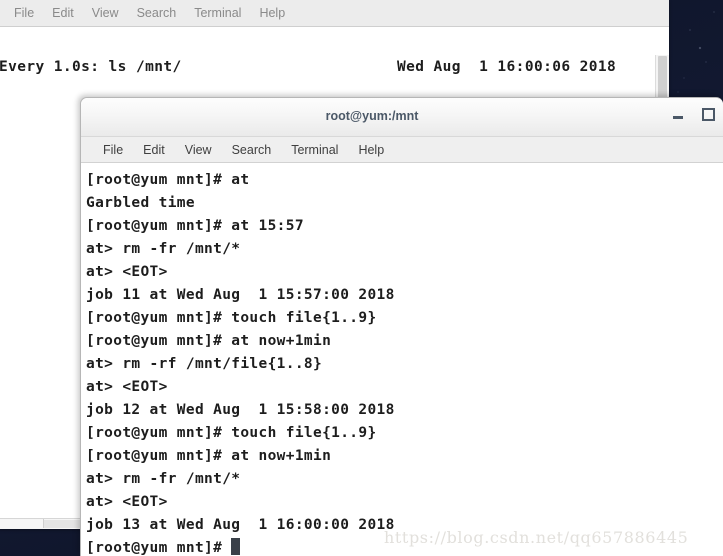 This screenshot has height=556, width=723. What do you see at coordinates (372, 116) in the screenshot?
I see `window-title: root@yum:/mnt` at bounding box center [372, 116].